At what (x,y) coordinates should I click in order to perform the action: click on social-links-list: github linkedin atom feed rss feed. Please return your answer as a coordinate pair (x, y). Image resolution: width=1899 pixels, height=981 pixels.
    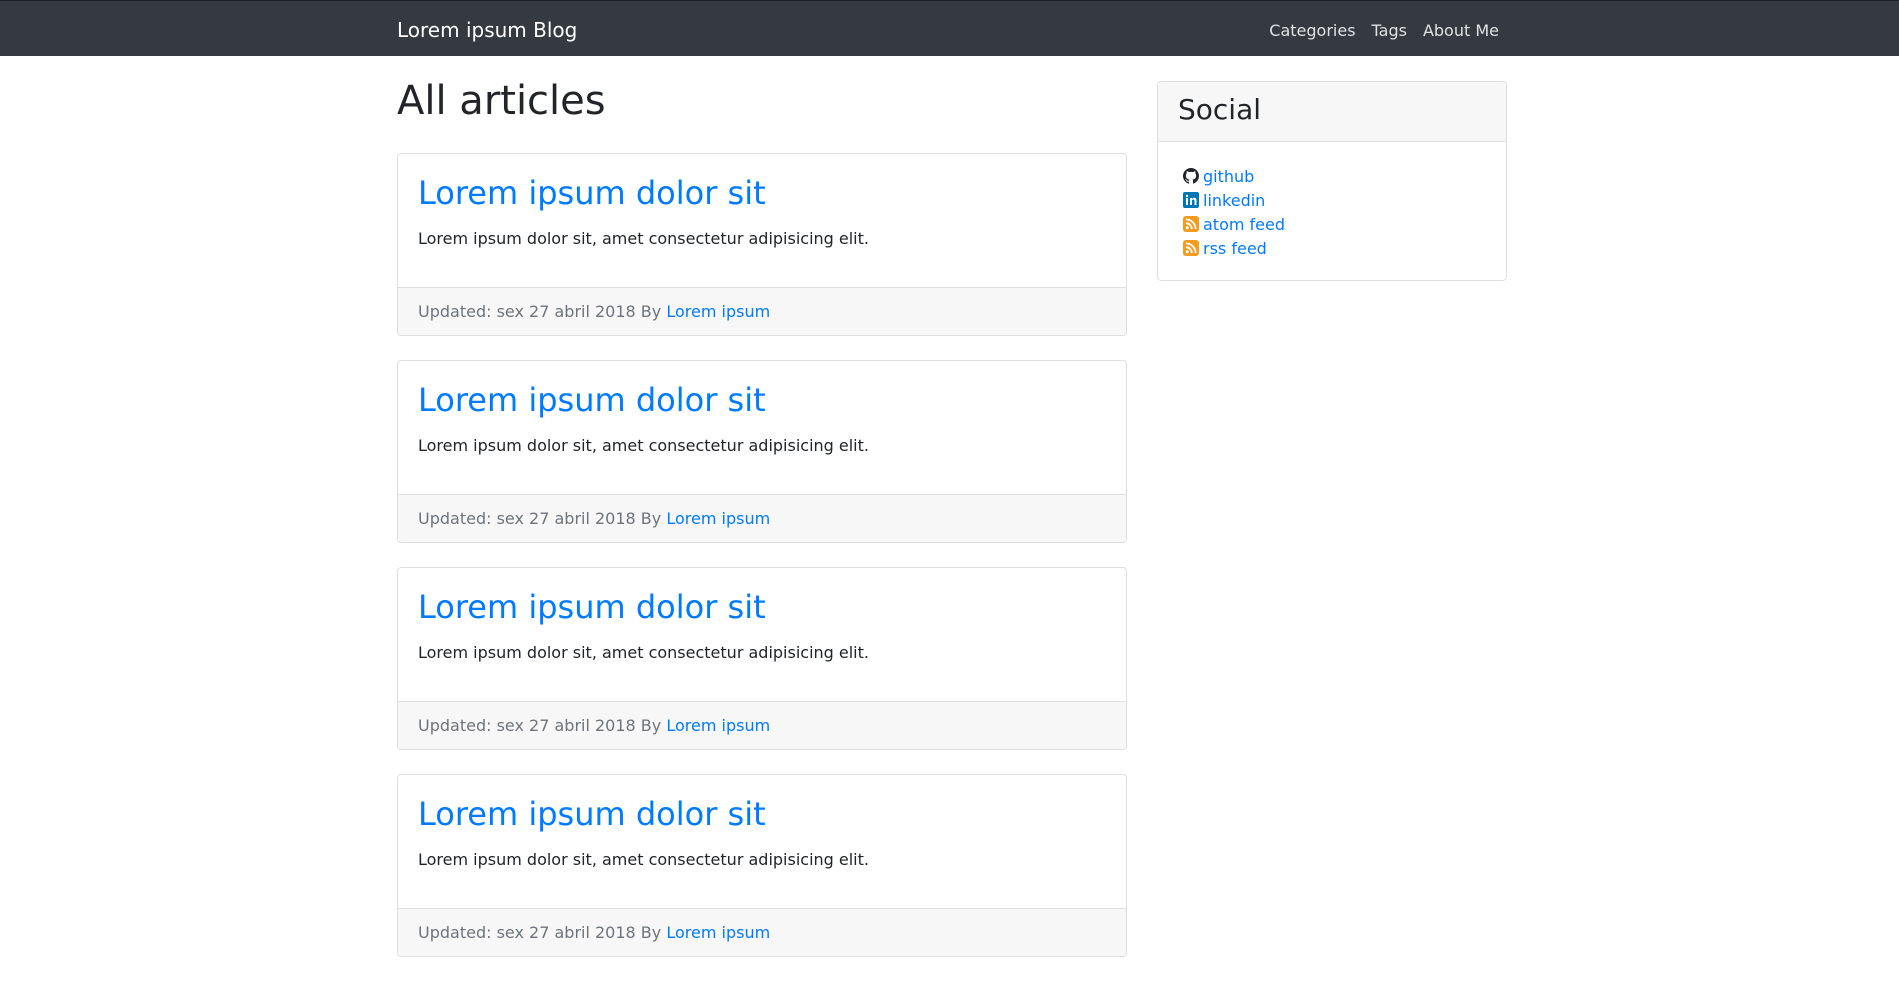
    Looking at the image, I should click on (1332, 211).